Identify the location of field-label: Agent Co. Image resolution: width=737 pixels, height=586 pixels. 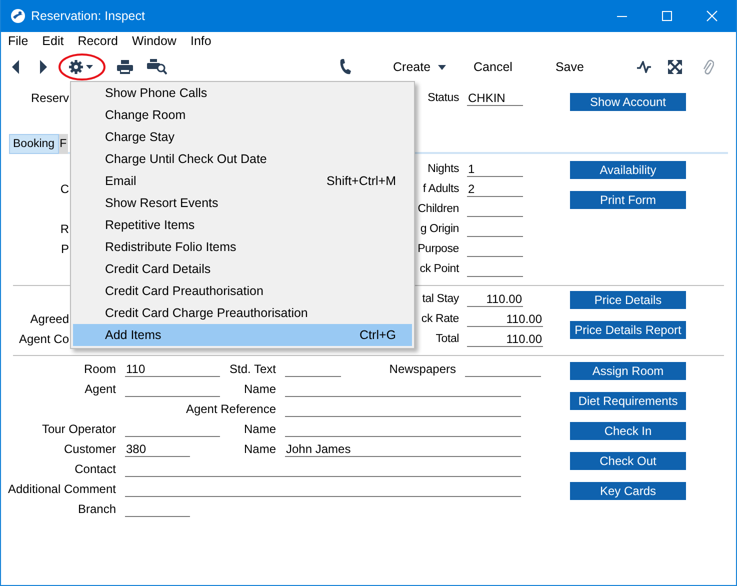
(43, 339).